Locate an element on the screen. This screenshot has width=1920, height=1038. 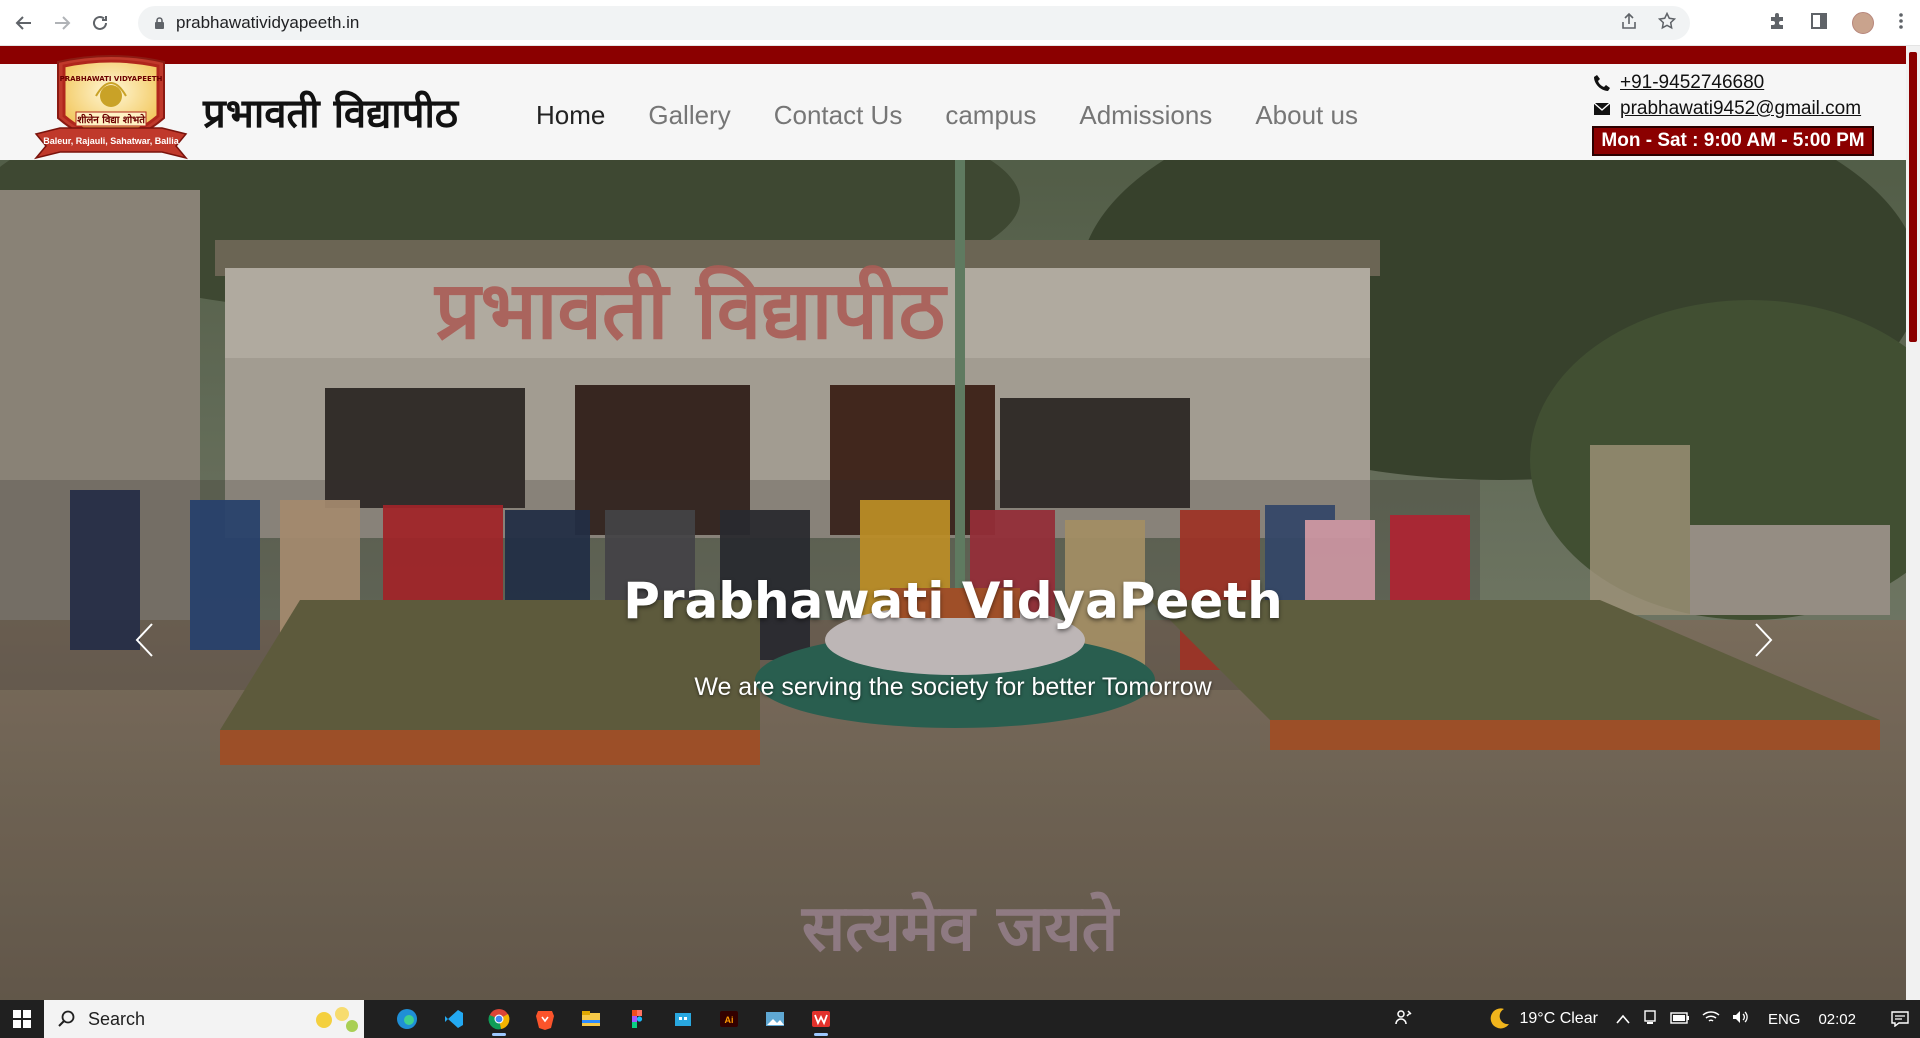
hero-title: Prabhawati VidyaPeeth is located at coordinates (953, 601).